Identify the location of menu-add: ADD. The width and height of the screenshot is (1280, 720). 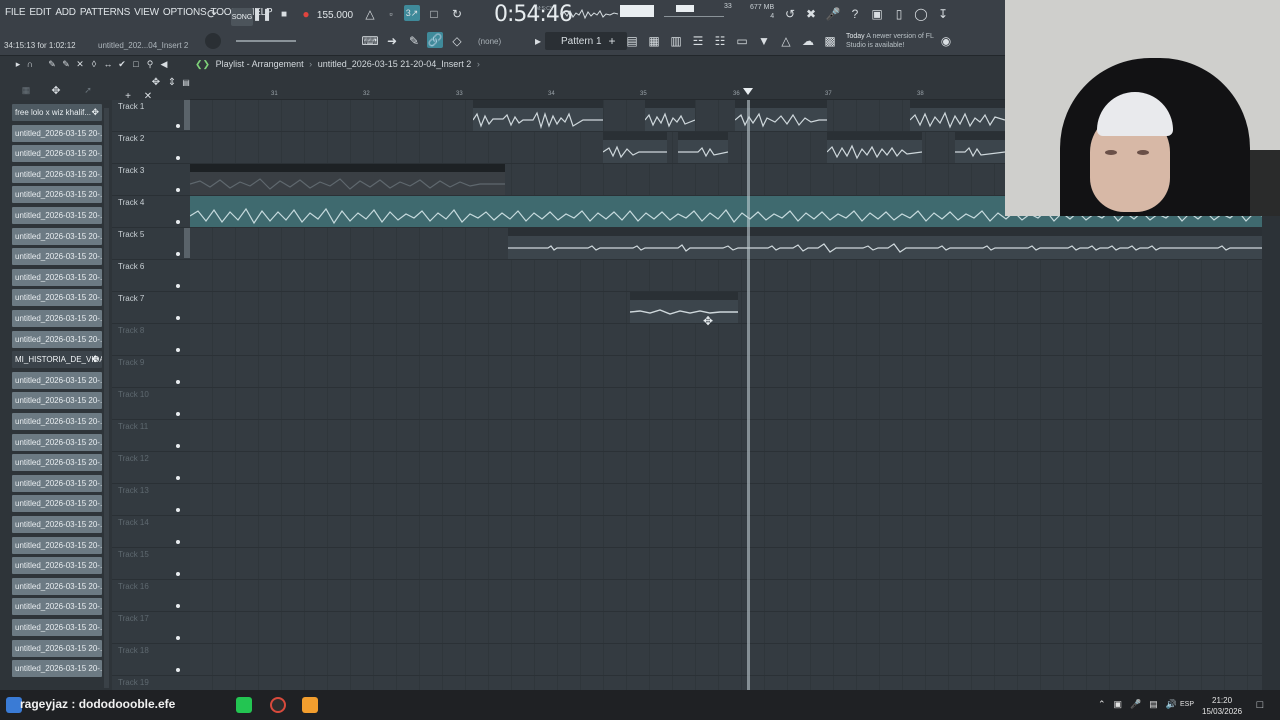
(65, 12).